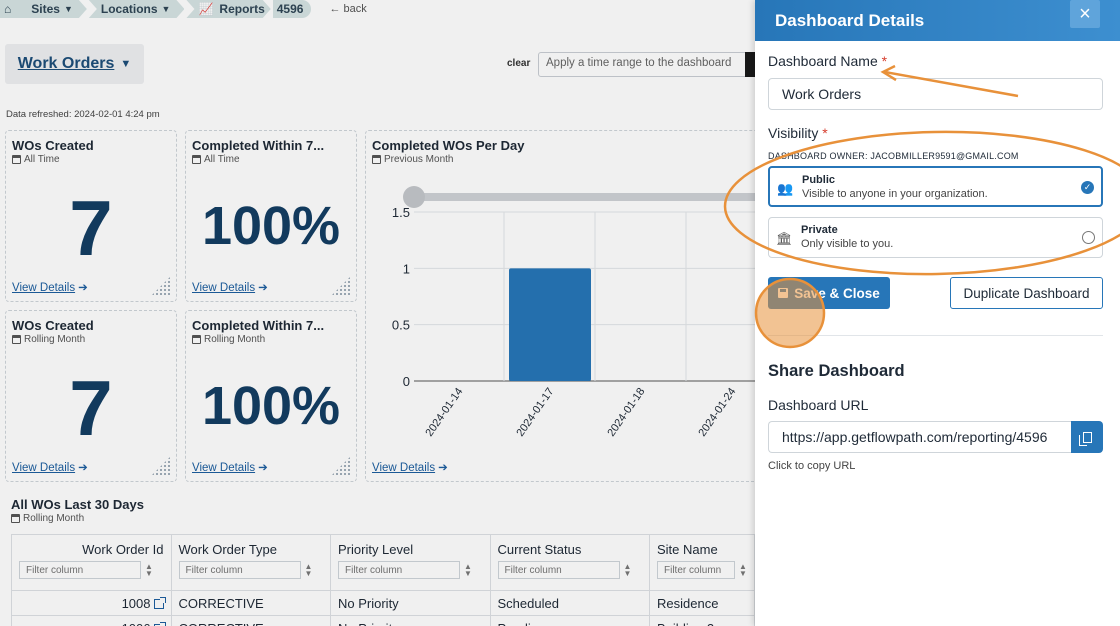 This screenshot has height=626, width=1120. I want to click on chevron-down-icon: ▼, so click(126, 64).